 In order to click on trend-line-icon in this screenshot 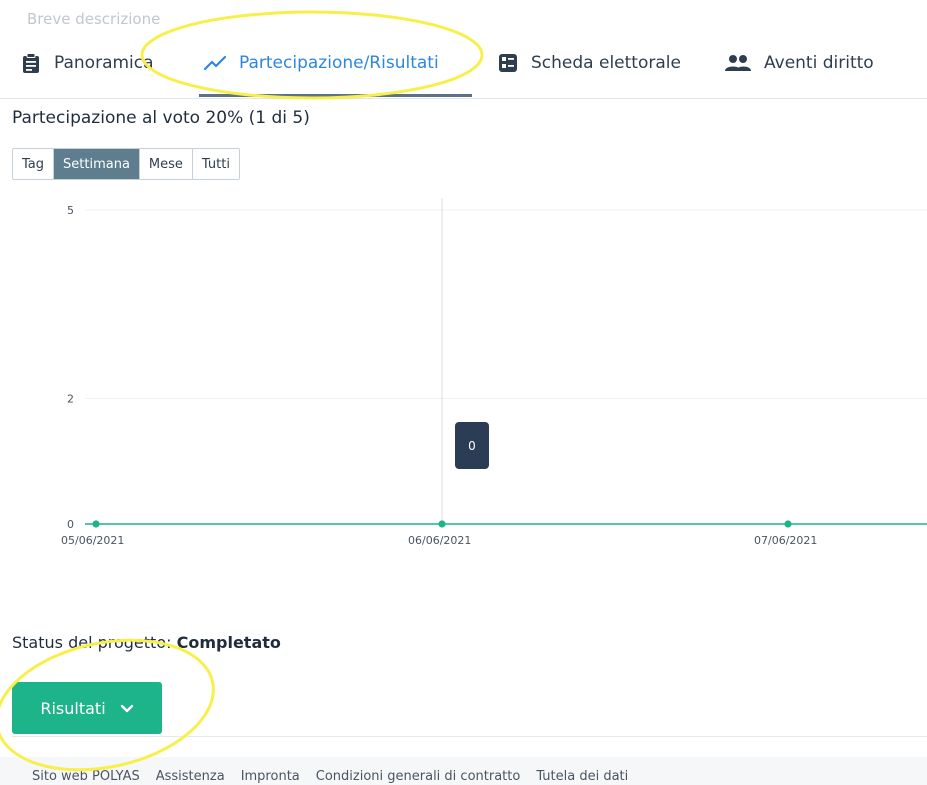, I will do `click(215, 63)`.